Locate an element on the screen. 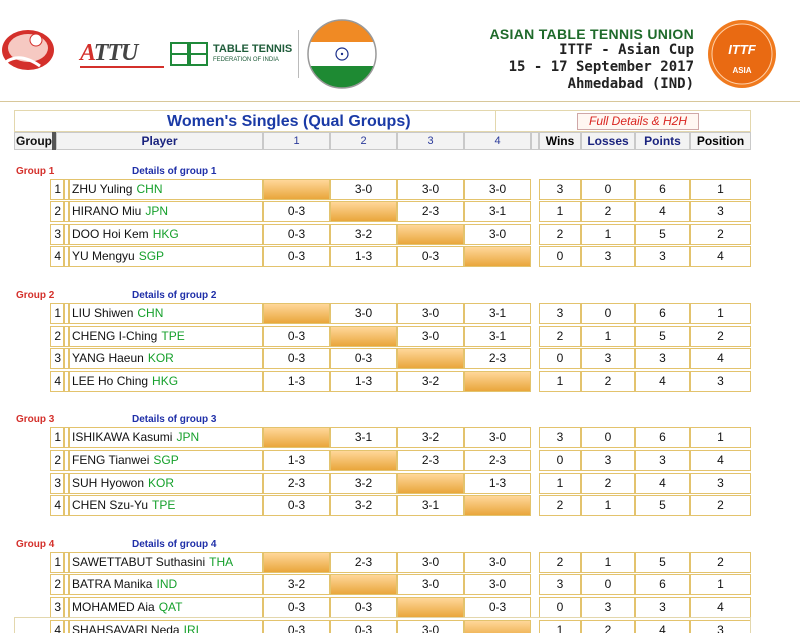  attu-underline is located at coordinates (122, 67).